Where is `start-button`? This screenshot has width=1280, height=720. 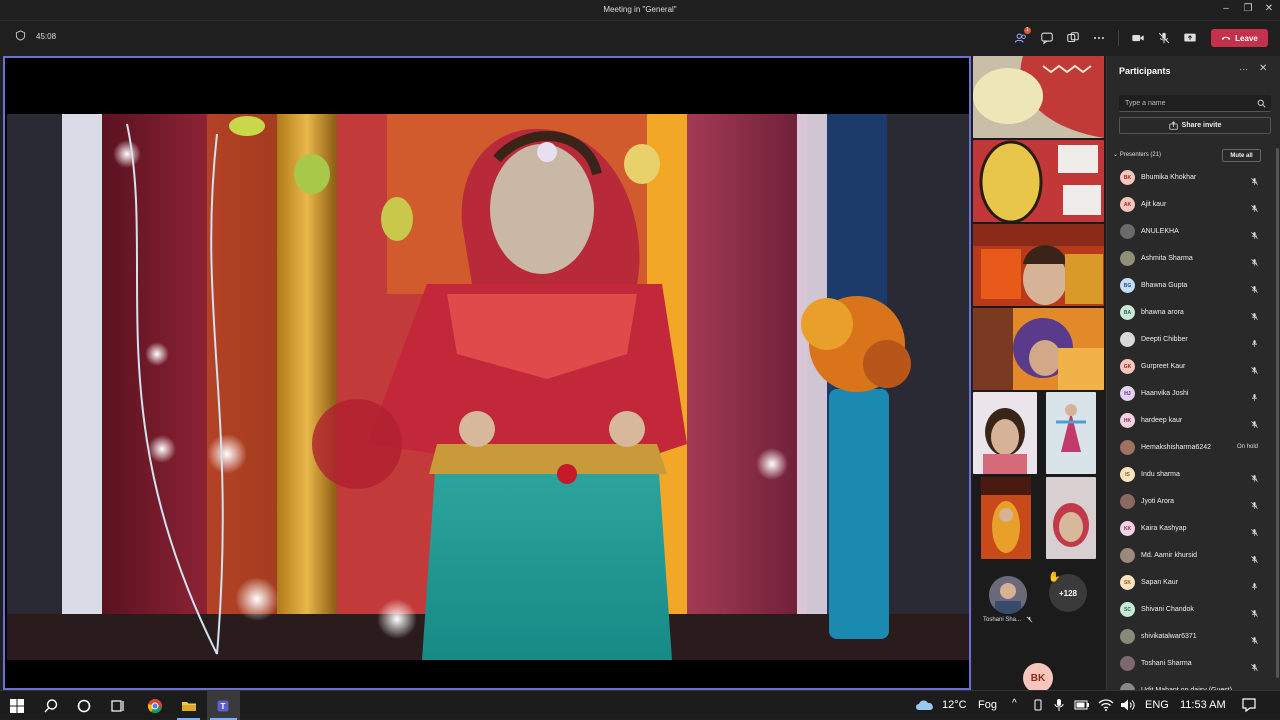 start-button is located at coordinates (16, 705).